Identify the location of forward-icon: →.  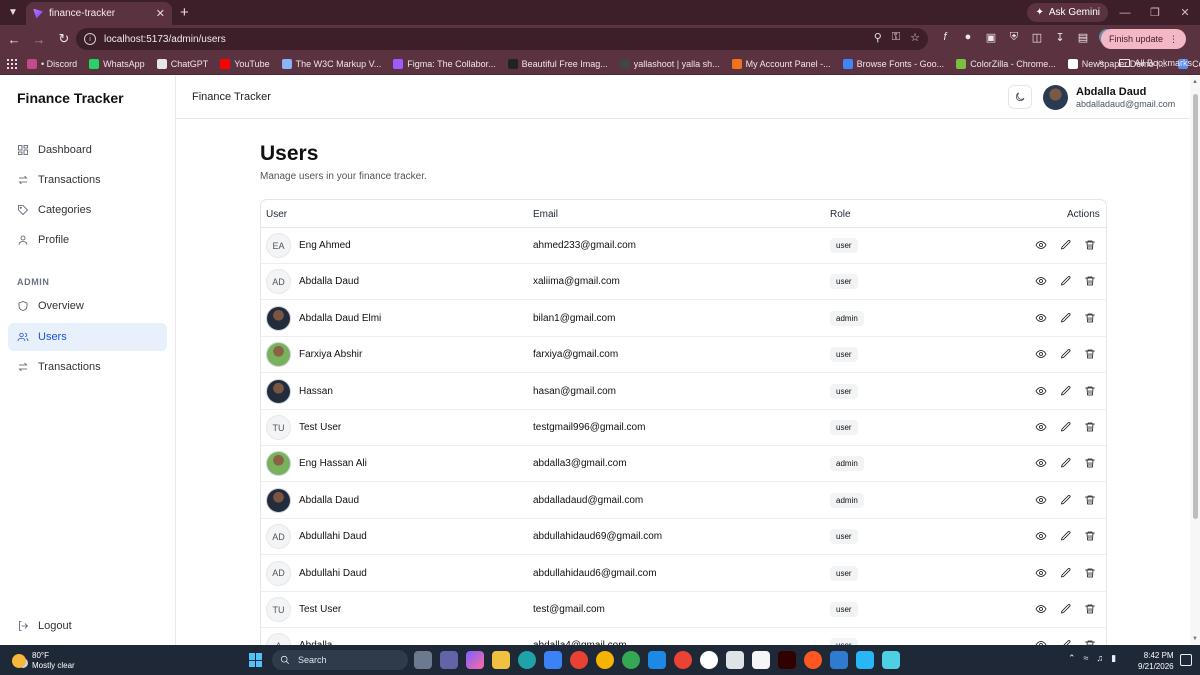
(39, 39).